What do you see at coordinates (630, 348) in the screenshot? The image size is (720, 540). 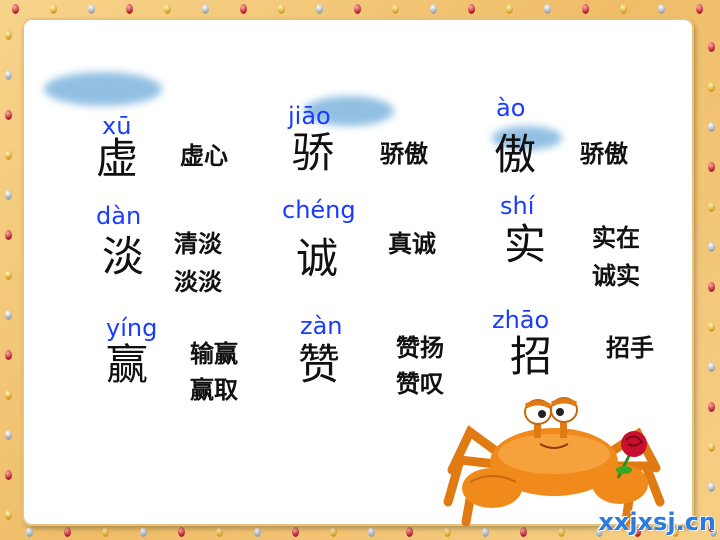 I see `card-word: 招手` at bounding box center [630, 348].